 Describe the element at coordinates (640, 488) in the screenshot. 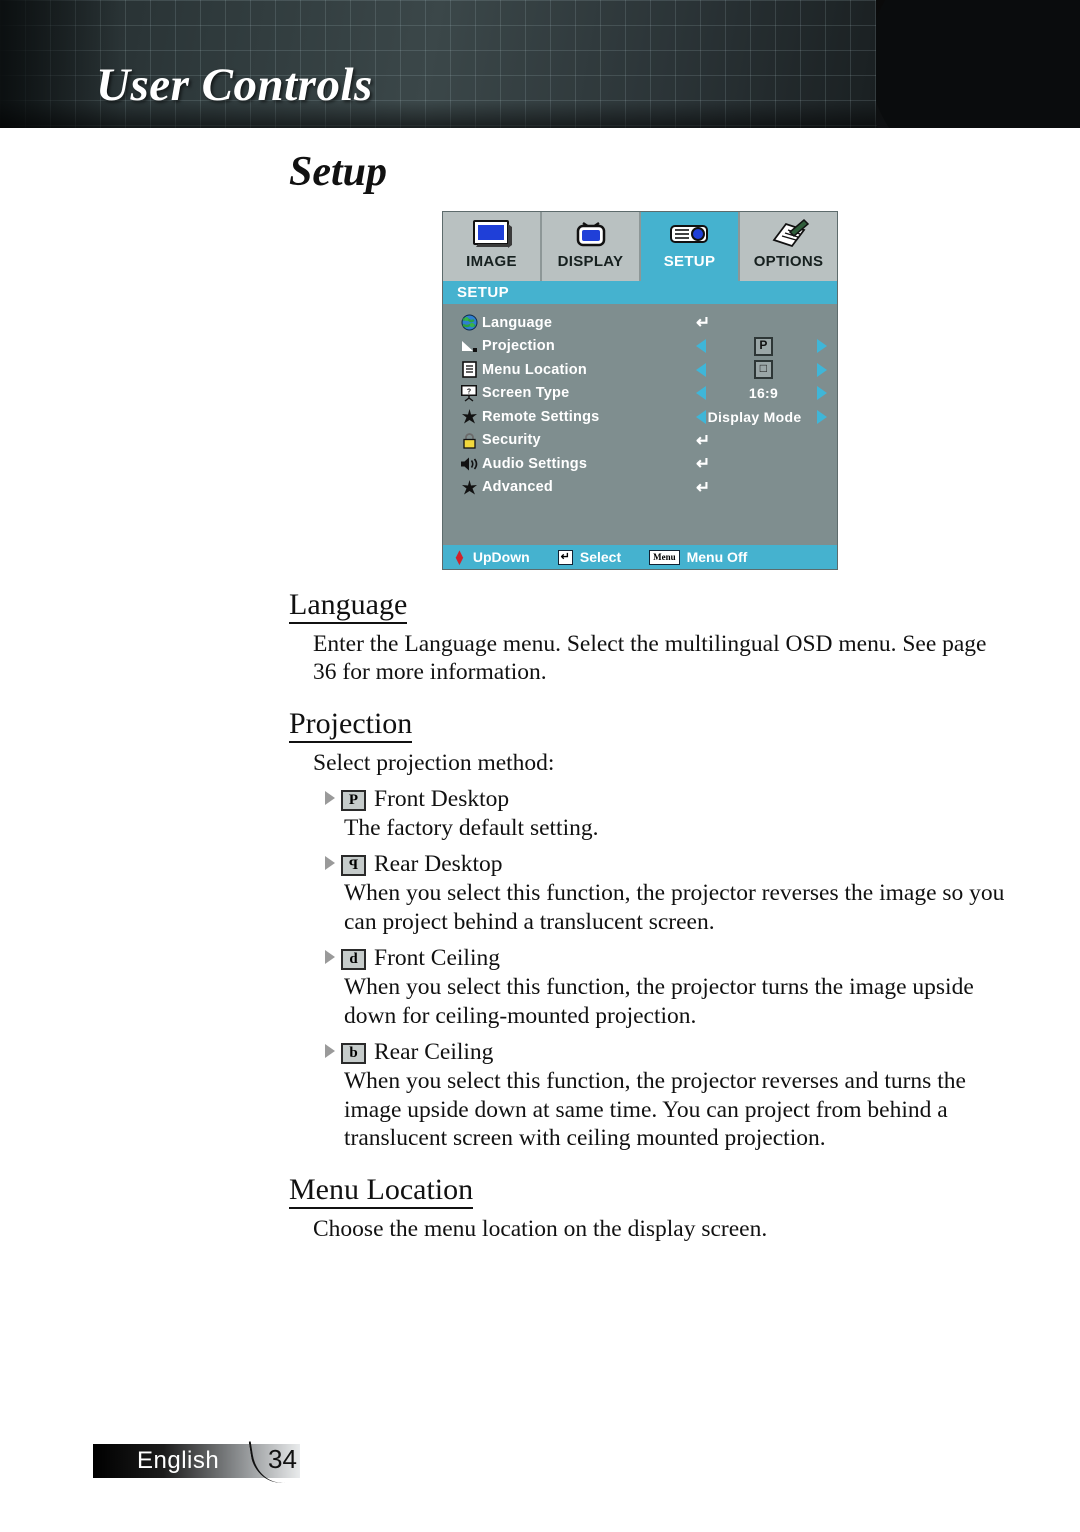

I see `osd-row-advanced: Advanced ↵` at that location.